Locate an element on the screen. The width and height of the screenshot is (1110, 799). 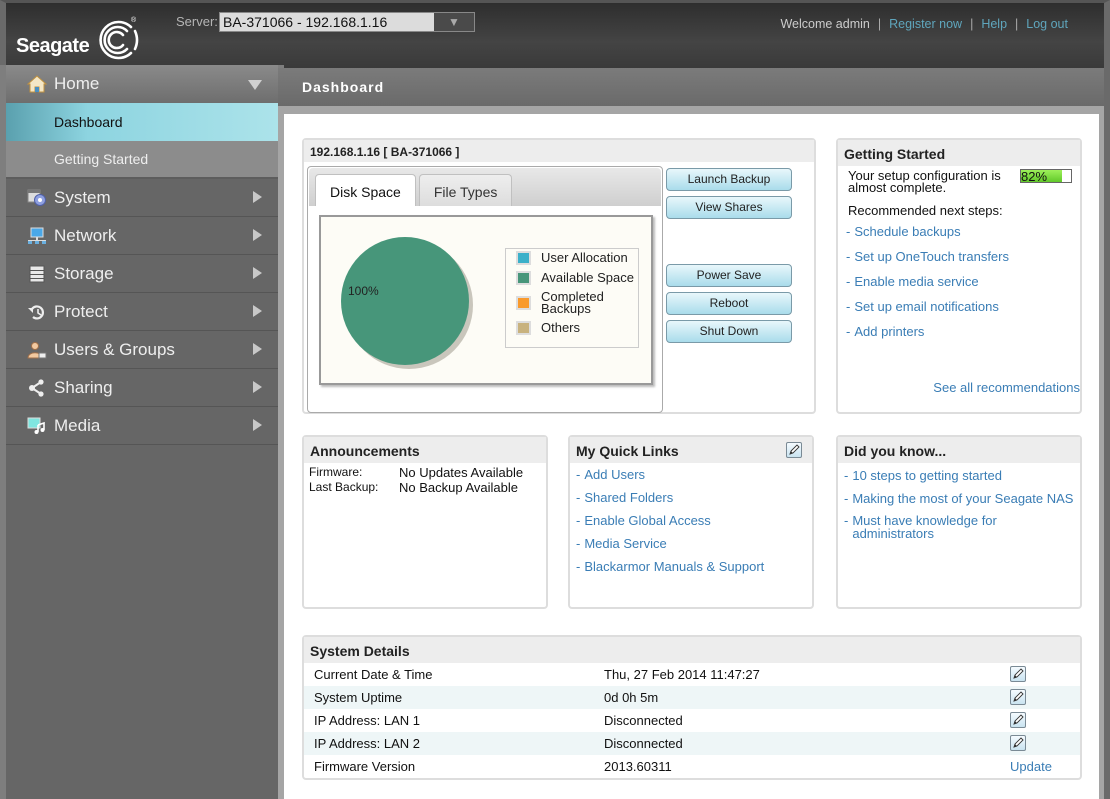
register-now-link: Register now is located at coordinates (925, 24).